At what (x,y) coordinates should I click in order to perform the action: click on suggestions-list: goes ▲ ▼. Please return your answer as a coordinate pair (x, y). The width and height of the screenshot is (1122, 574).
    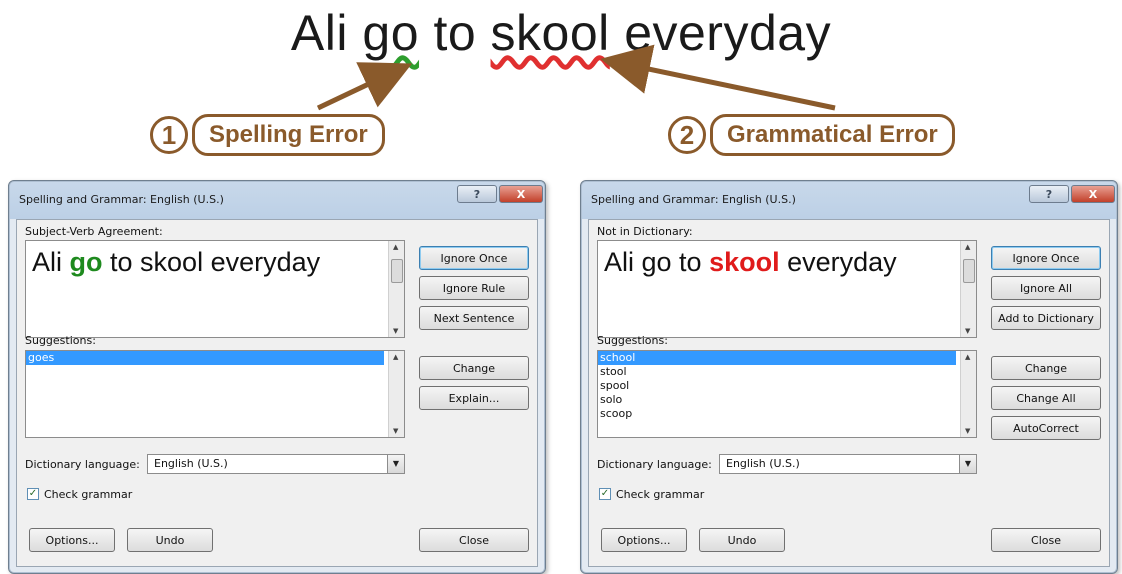
    Looking at the image, I should click on (215, 394).